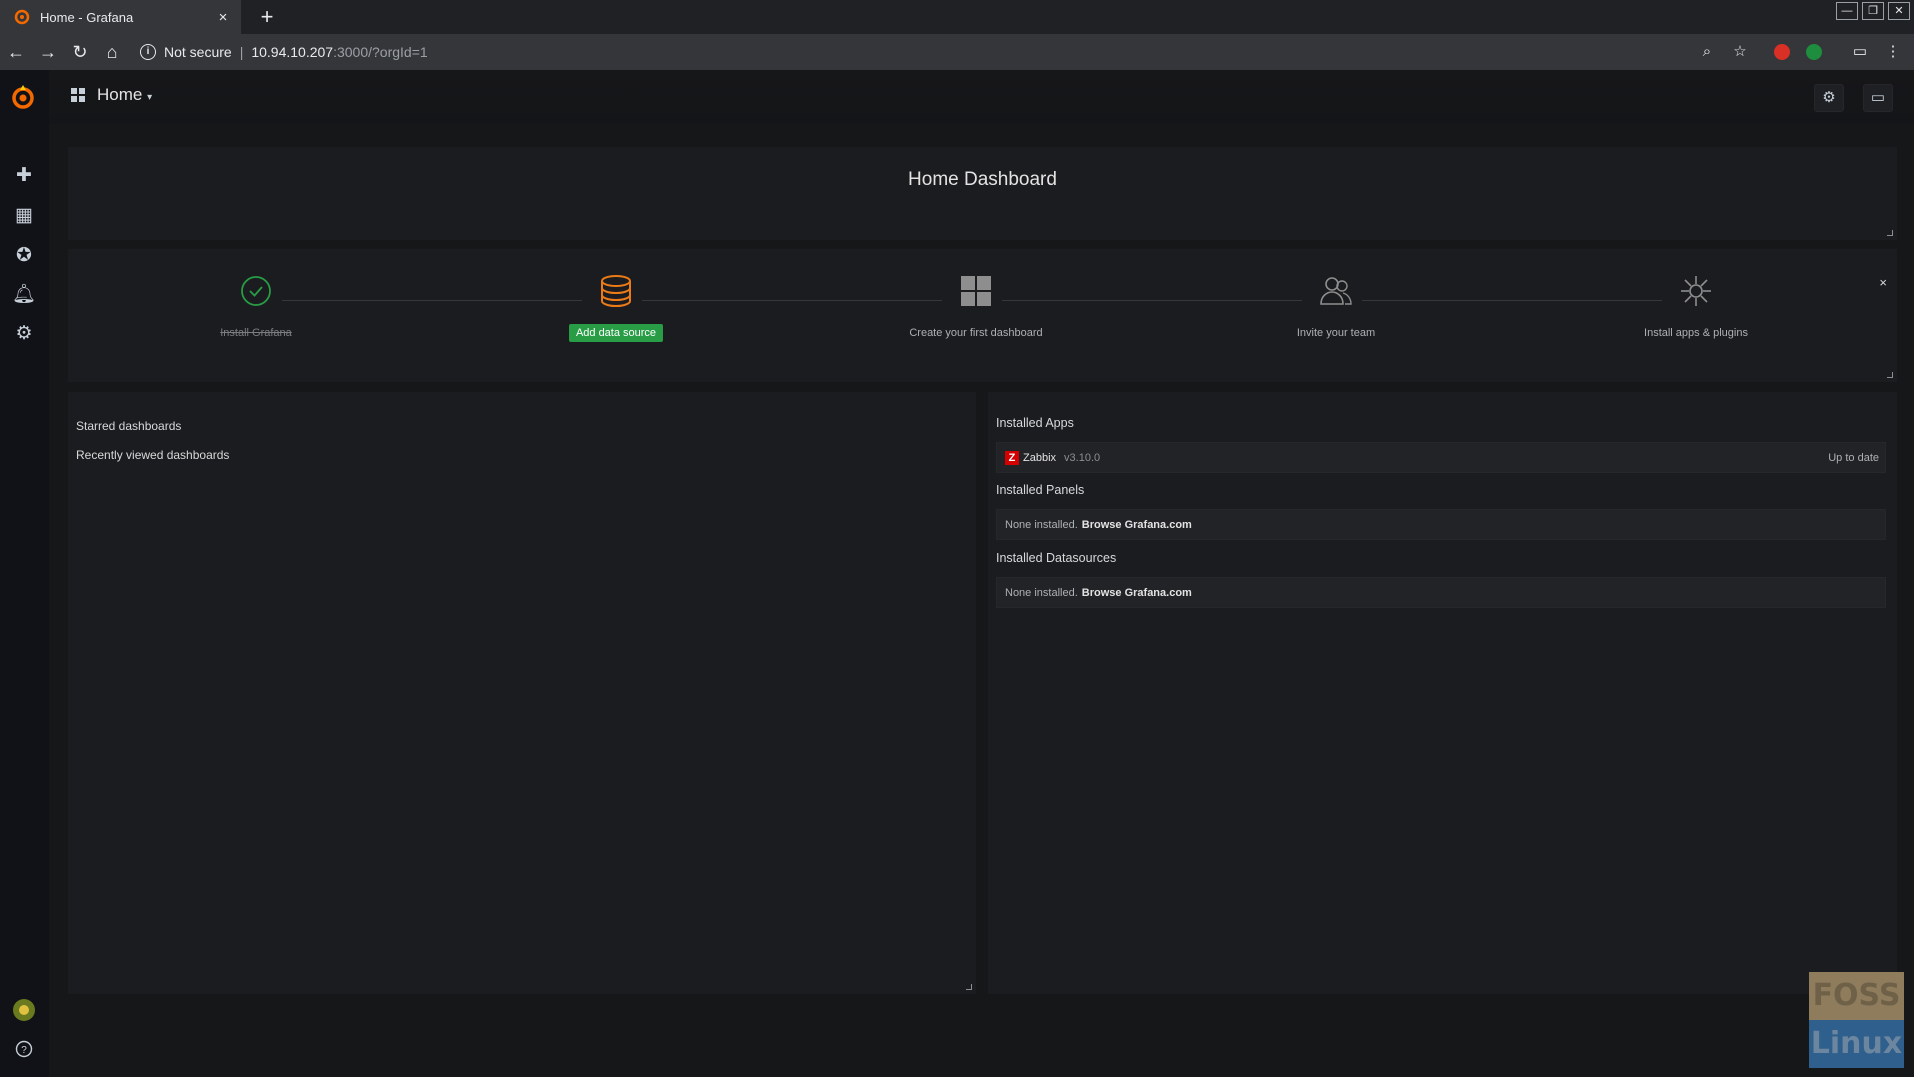 This screenshot has width=1914, height=1077. Describe the element at coordinates (24, 176) in the screenshot. I see `create-plus-icon: ✚` at that location.